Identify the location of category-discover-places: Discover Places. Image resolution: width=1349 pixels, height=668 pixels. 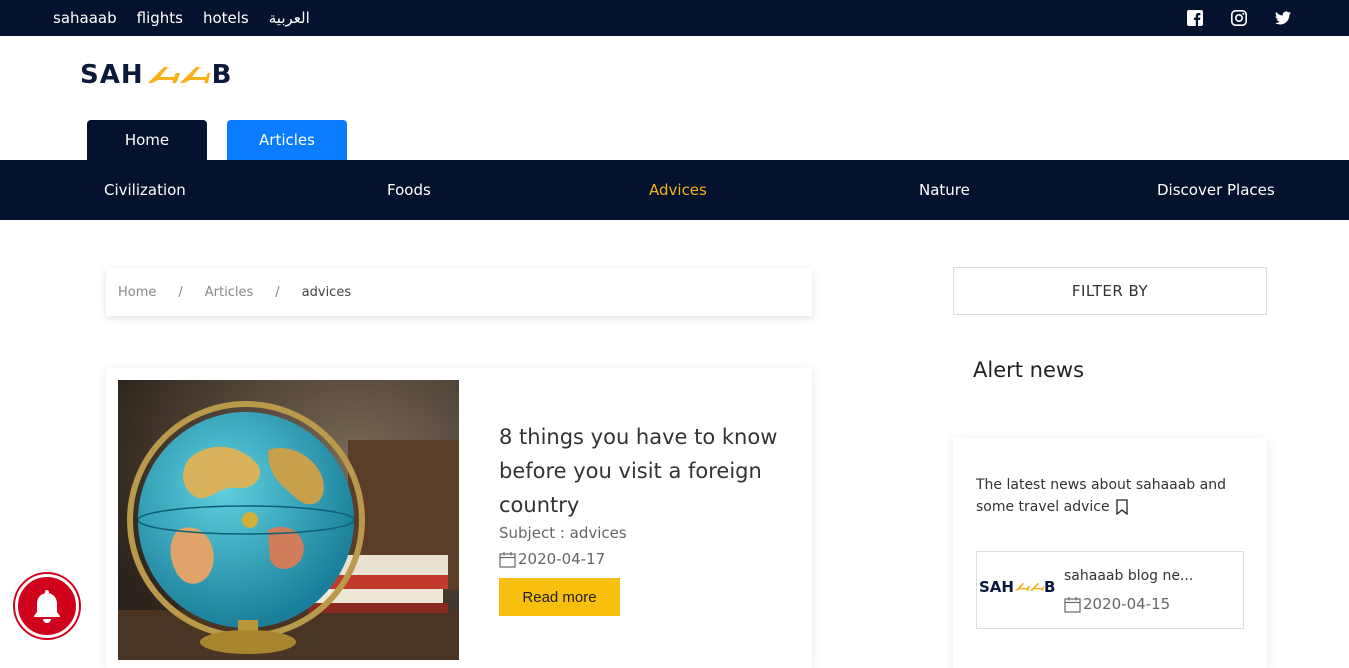
(1216, 190).